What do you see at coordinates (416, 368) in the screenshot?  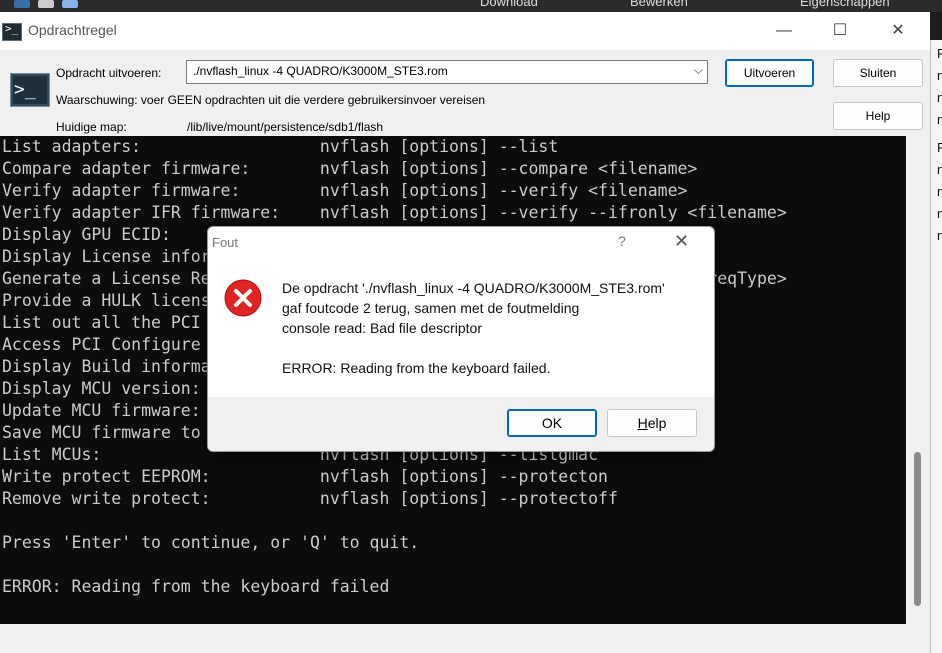 I see `dialog-message-line: ERROR: Reading from the keyboard failed.` at bounding box center [416, 368].